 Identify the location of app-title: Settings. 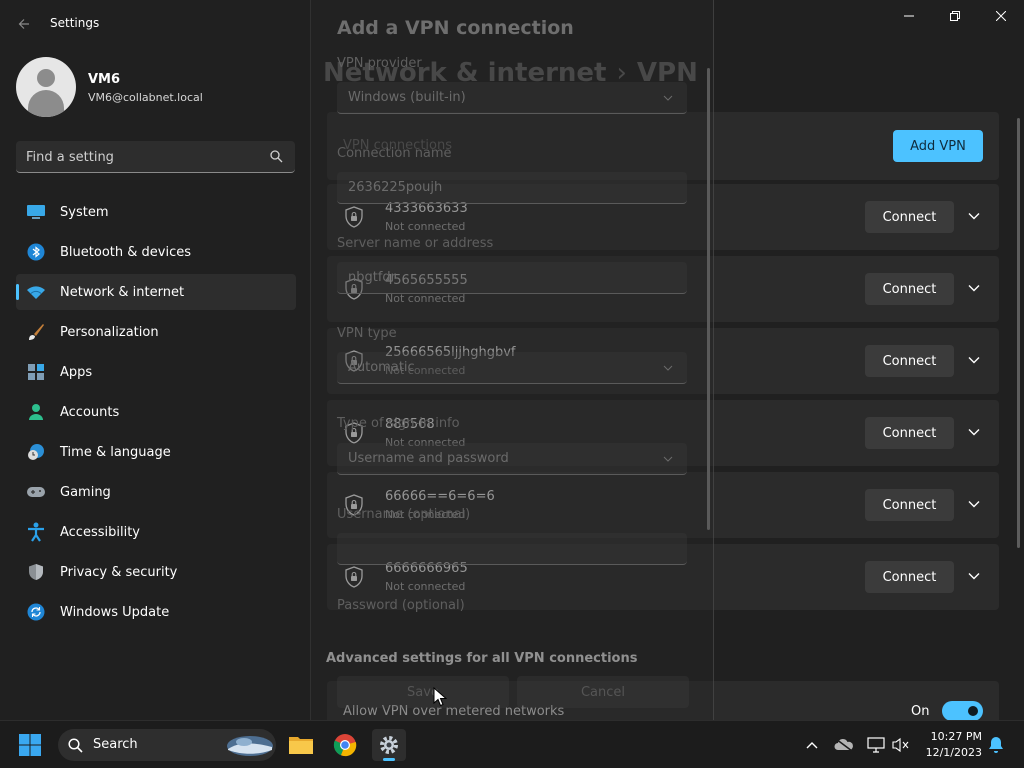
(75, 23).